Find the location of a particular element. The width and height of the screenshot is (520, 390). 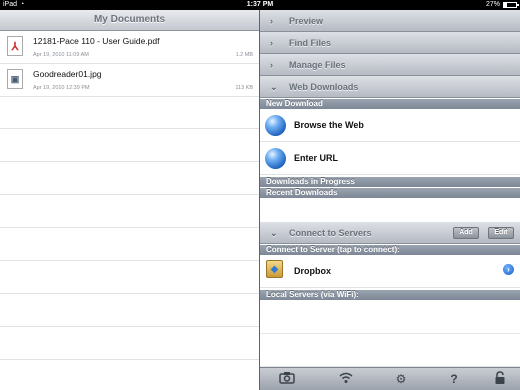

edit-servers-button: Edit is located at coordinates (501, 233).